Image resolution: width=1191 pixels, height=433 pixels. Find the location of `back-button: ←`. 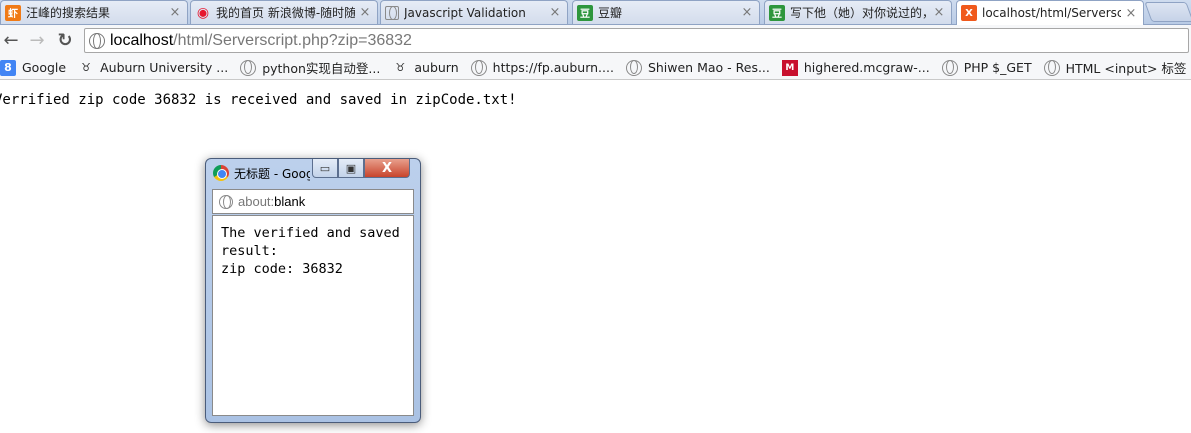

back-button: ← is located at coordinates (11, 40).